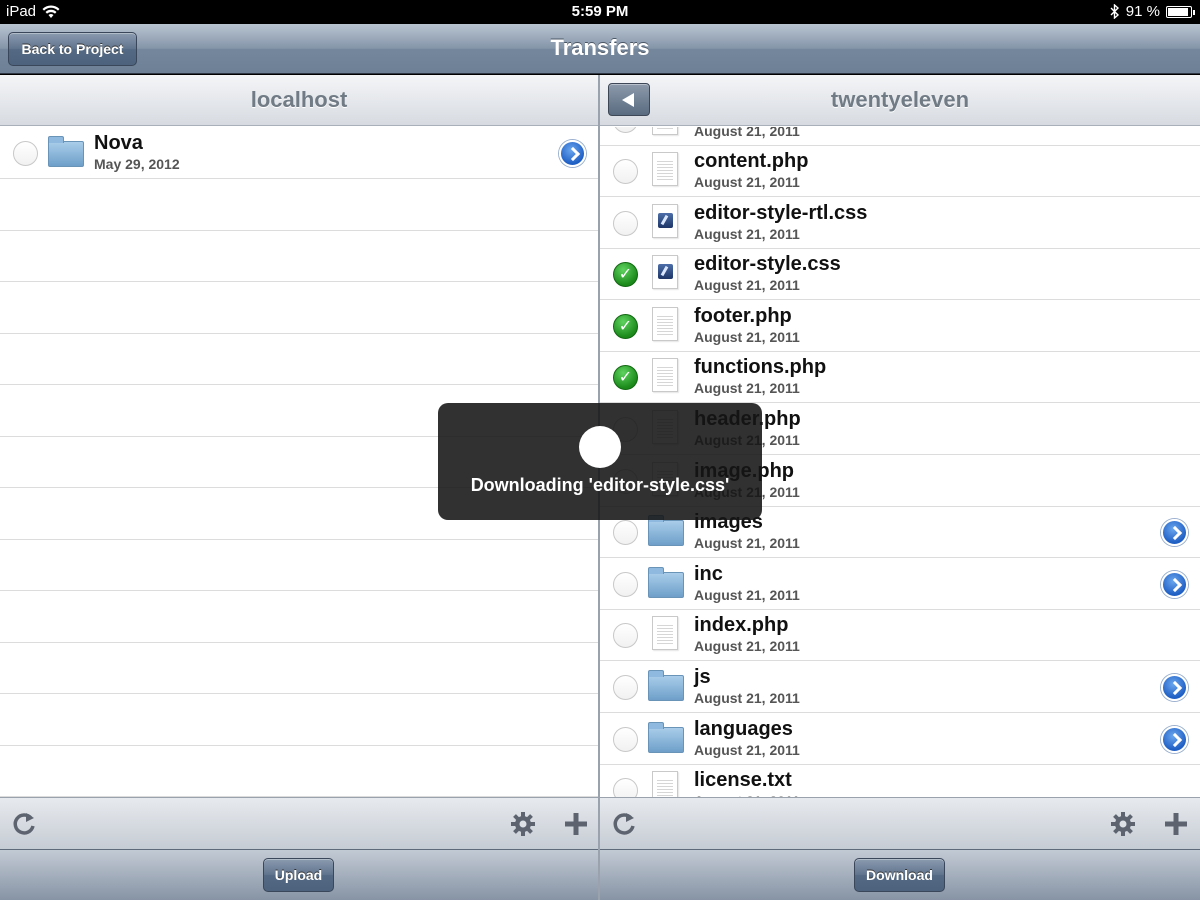  I want to click on local-pane-header: localhost, so click(299, 100).